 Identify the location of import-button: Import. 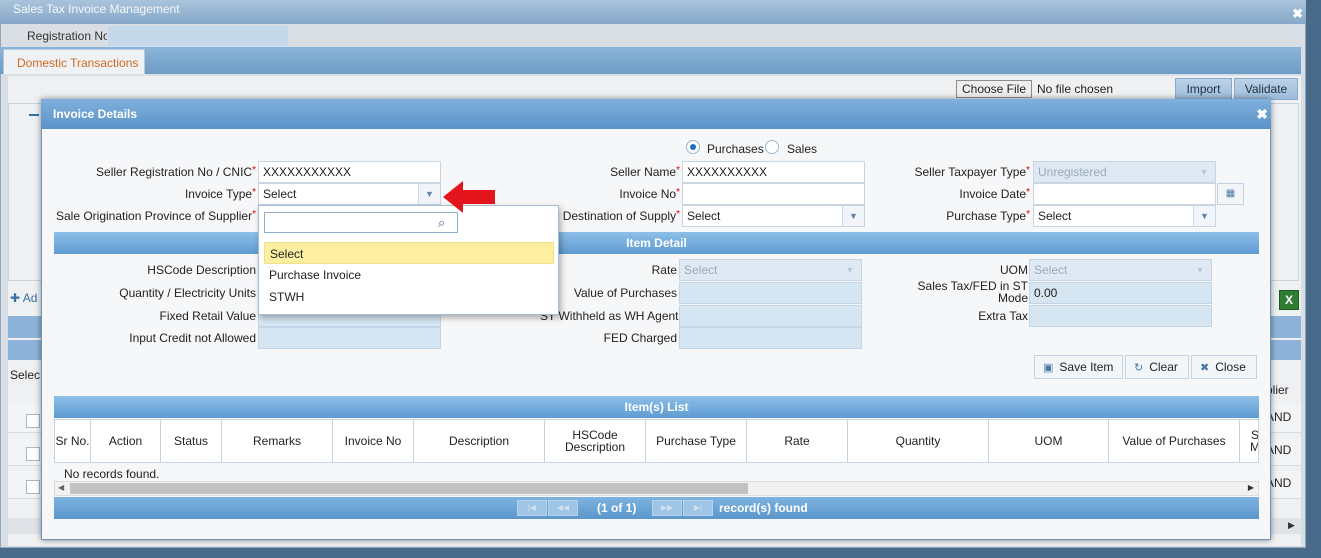
(1203, 89).